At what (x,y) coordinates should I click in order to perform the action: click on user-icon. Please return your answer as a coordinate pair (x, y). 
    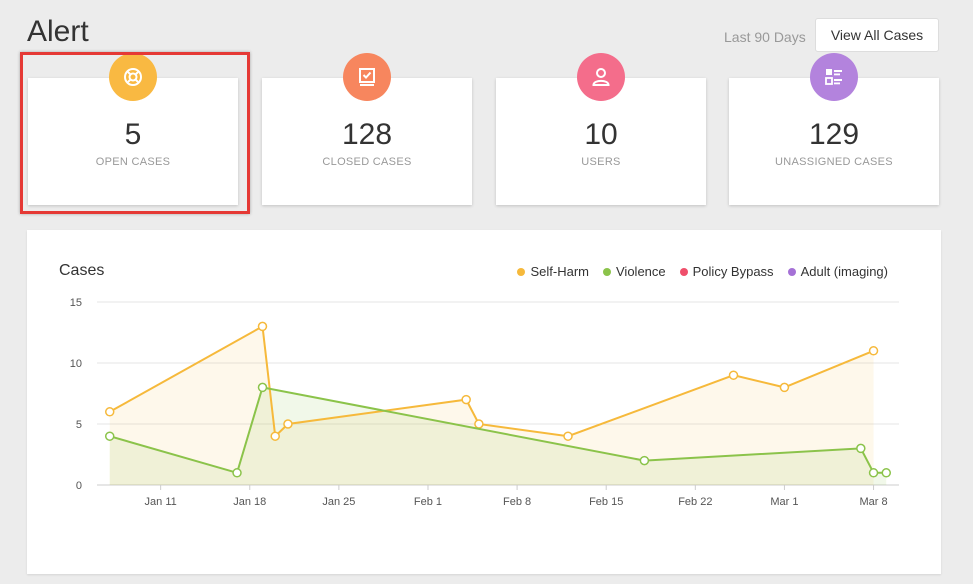
    Looking at the image, I should click on (601, 77).